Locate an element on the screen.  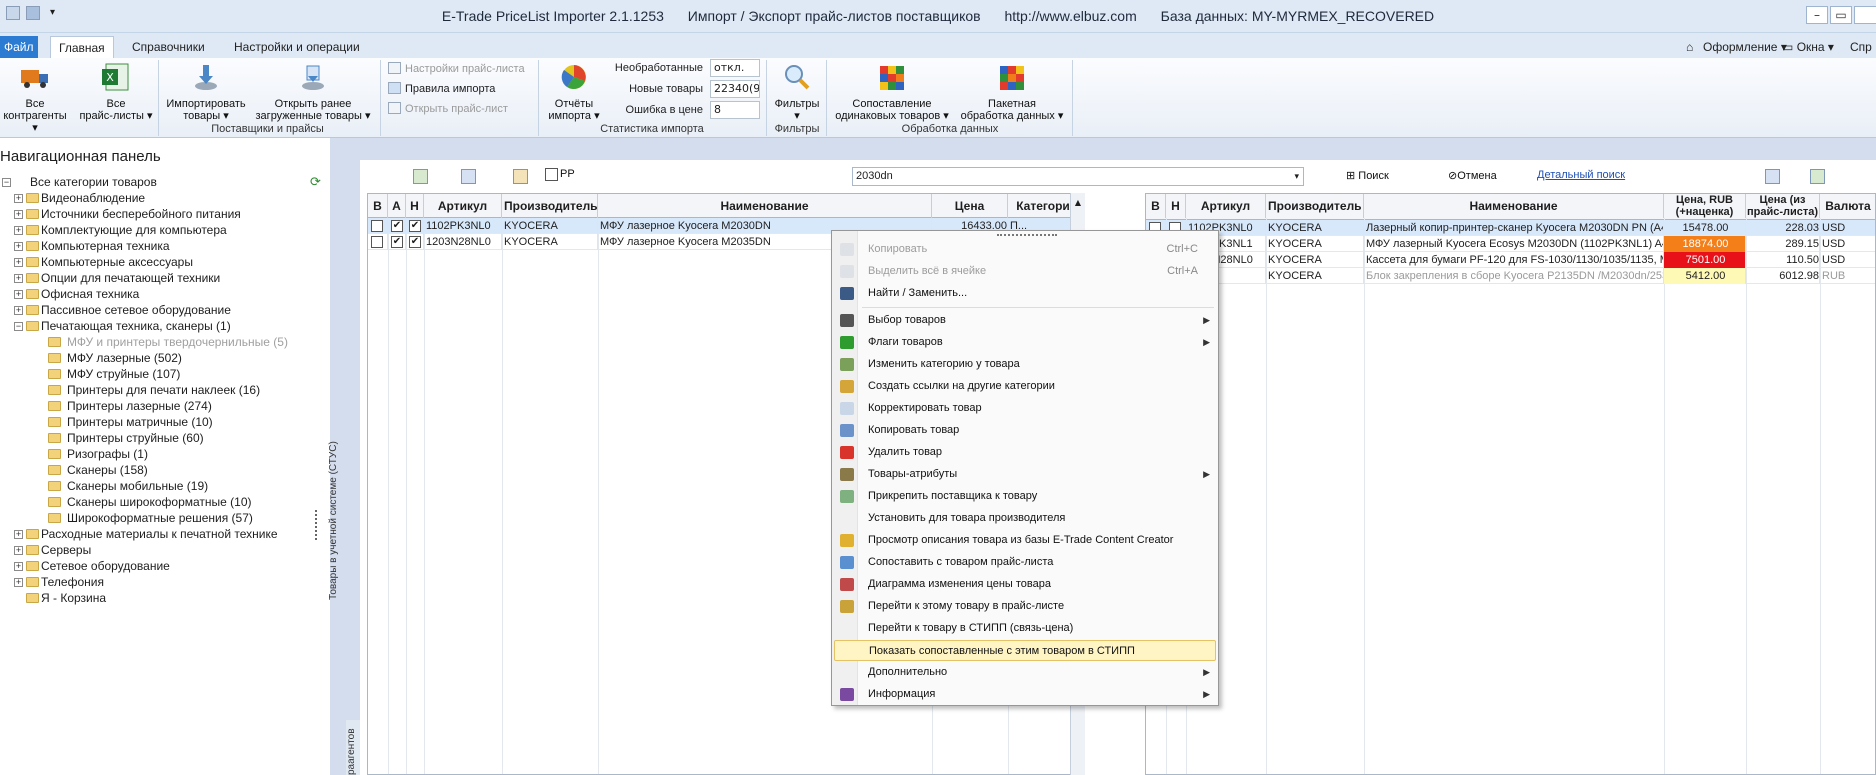
menu-item: Флаги товаров ▶ is located at coordinates (1025, 342).